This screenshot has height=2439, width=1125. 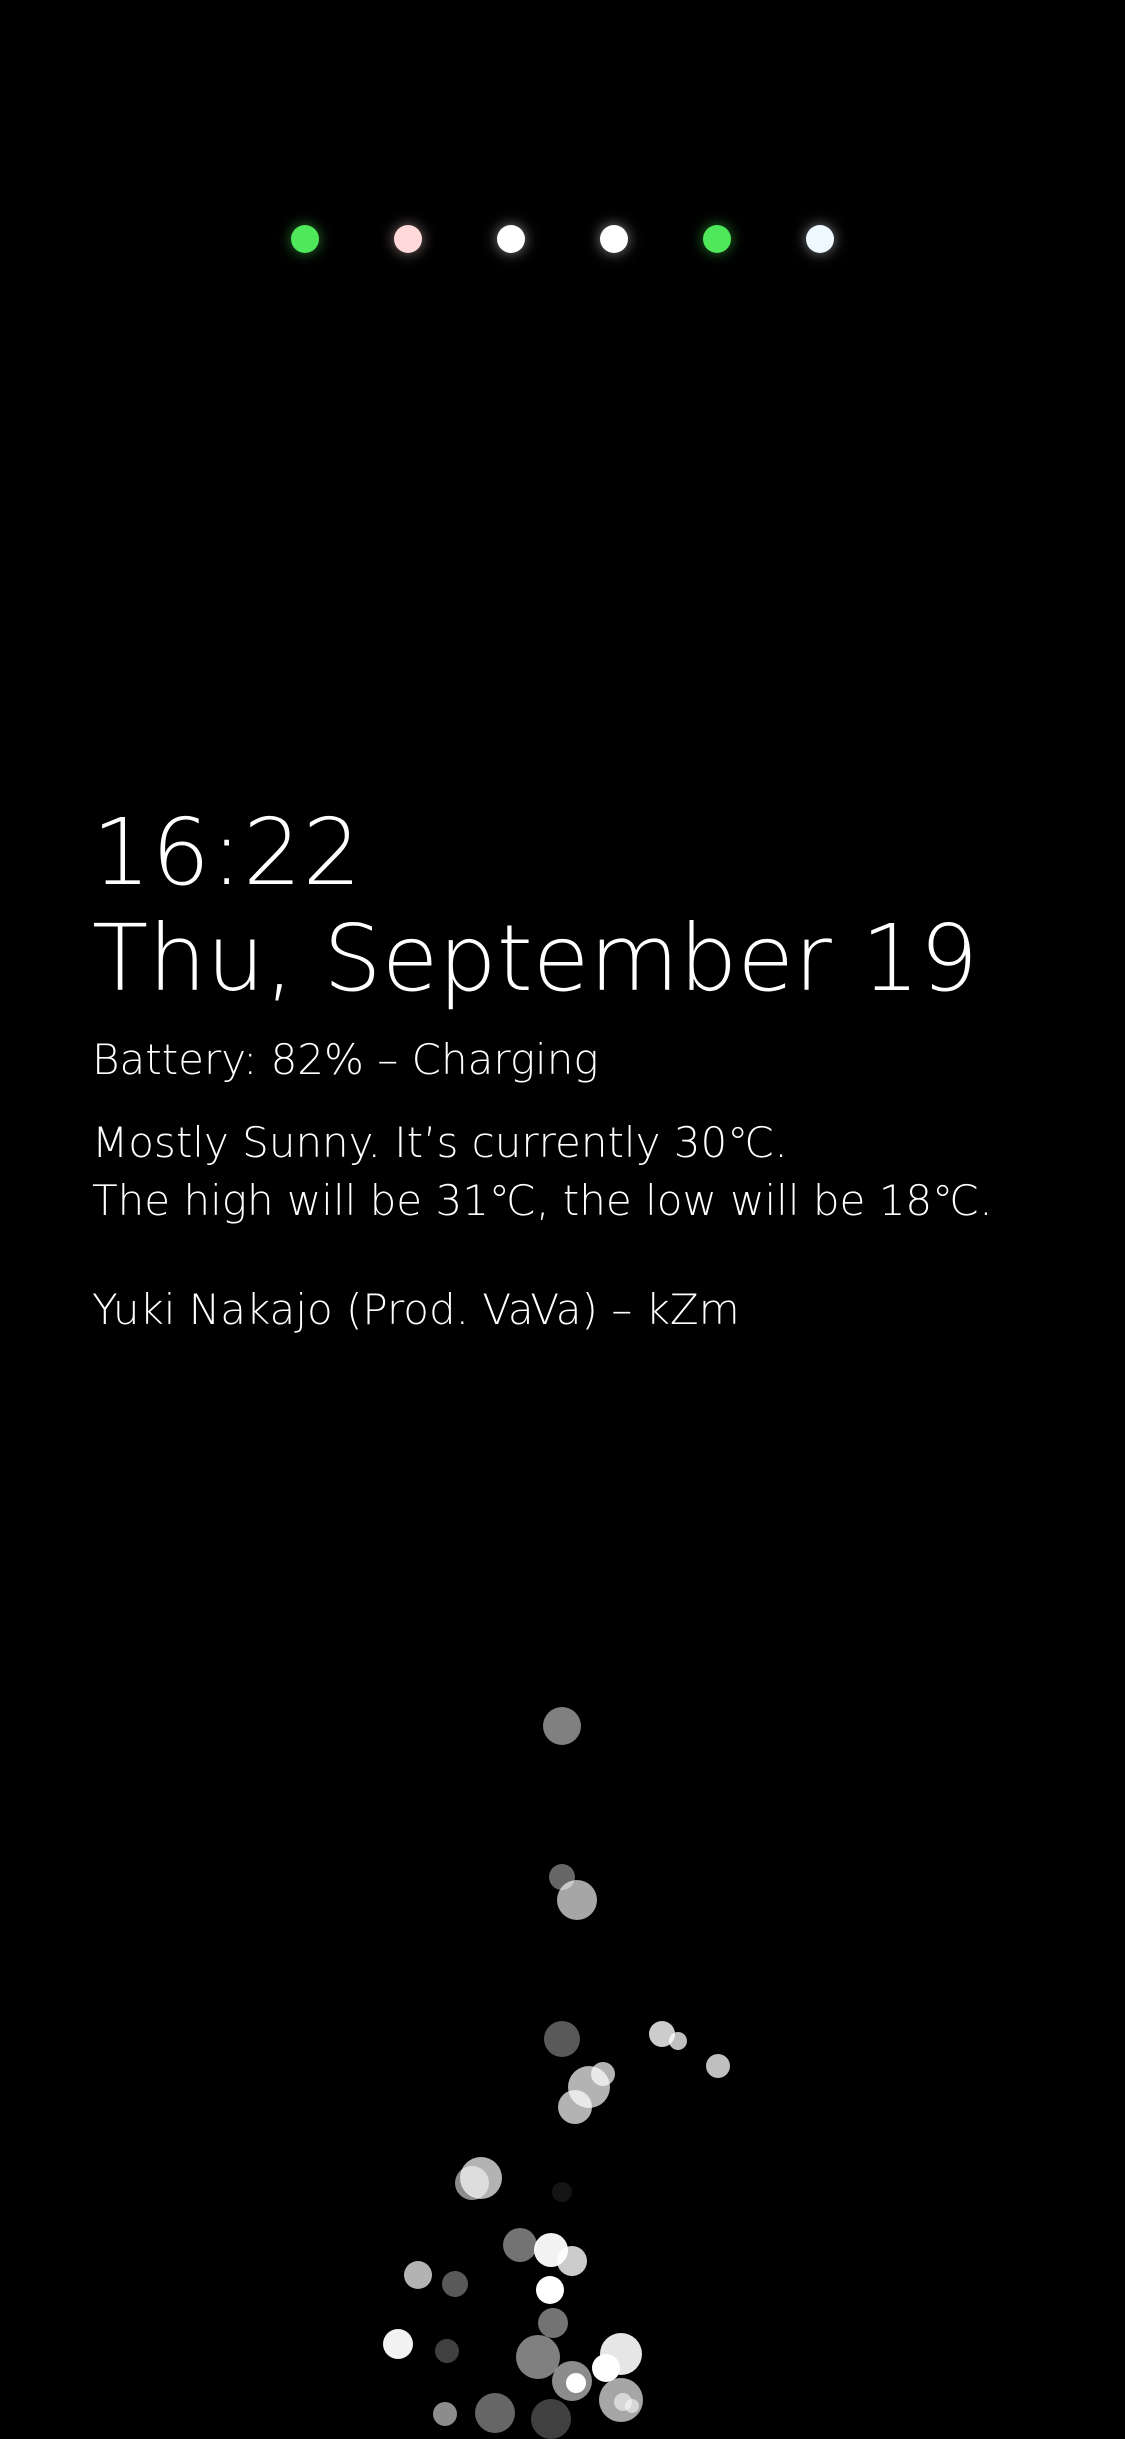 What do you see at coordinates (440, 1142) in the screenshot?
I see `weather-line-current: Mostly Sunny. It’s currently 30℃.` at bounding box center [440, 1142].